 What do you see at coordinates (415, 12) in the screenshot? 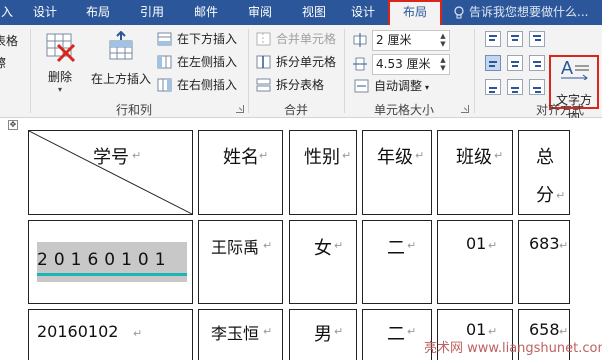
I see `tab-table-layout: 布局` at bounding box center [415, 12].